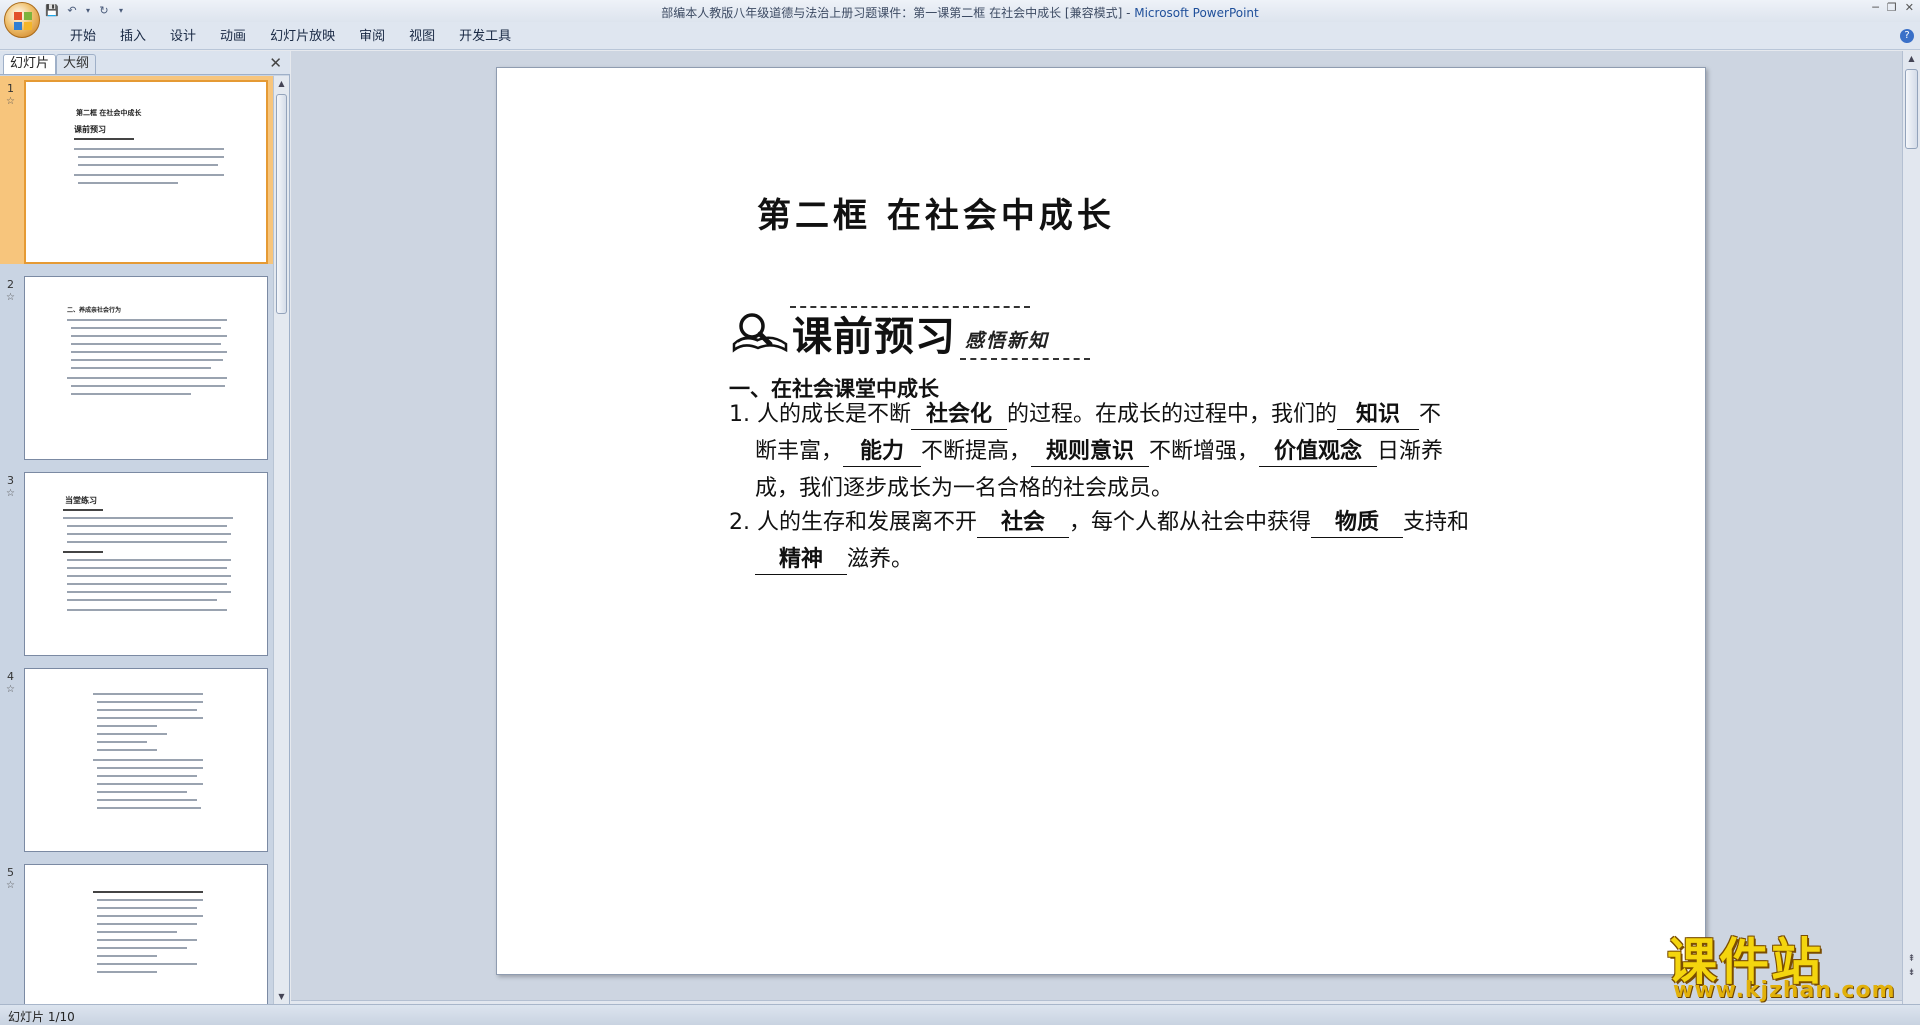 The height and width of the screenshot is (1025, 1920). Describe the element at coordinates (1430, 414) in the screenshot. I see `text-run: 不` at that location.